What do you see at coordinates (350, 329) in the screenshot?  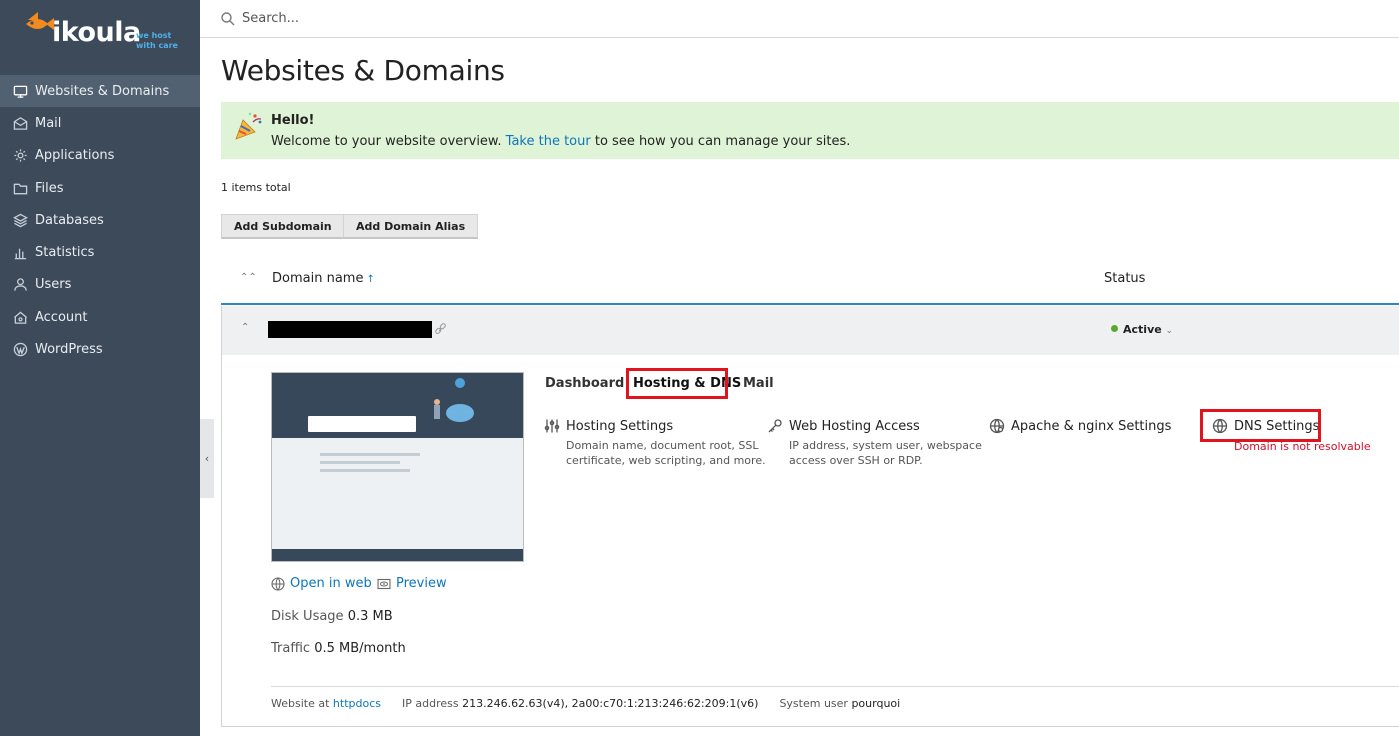 I see `redacted-domain-name` at bounding box center [350, 329].